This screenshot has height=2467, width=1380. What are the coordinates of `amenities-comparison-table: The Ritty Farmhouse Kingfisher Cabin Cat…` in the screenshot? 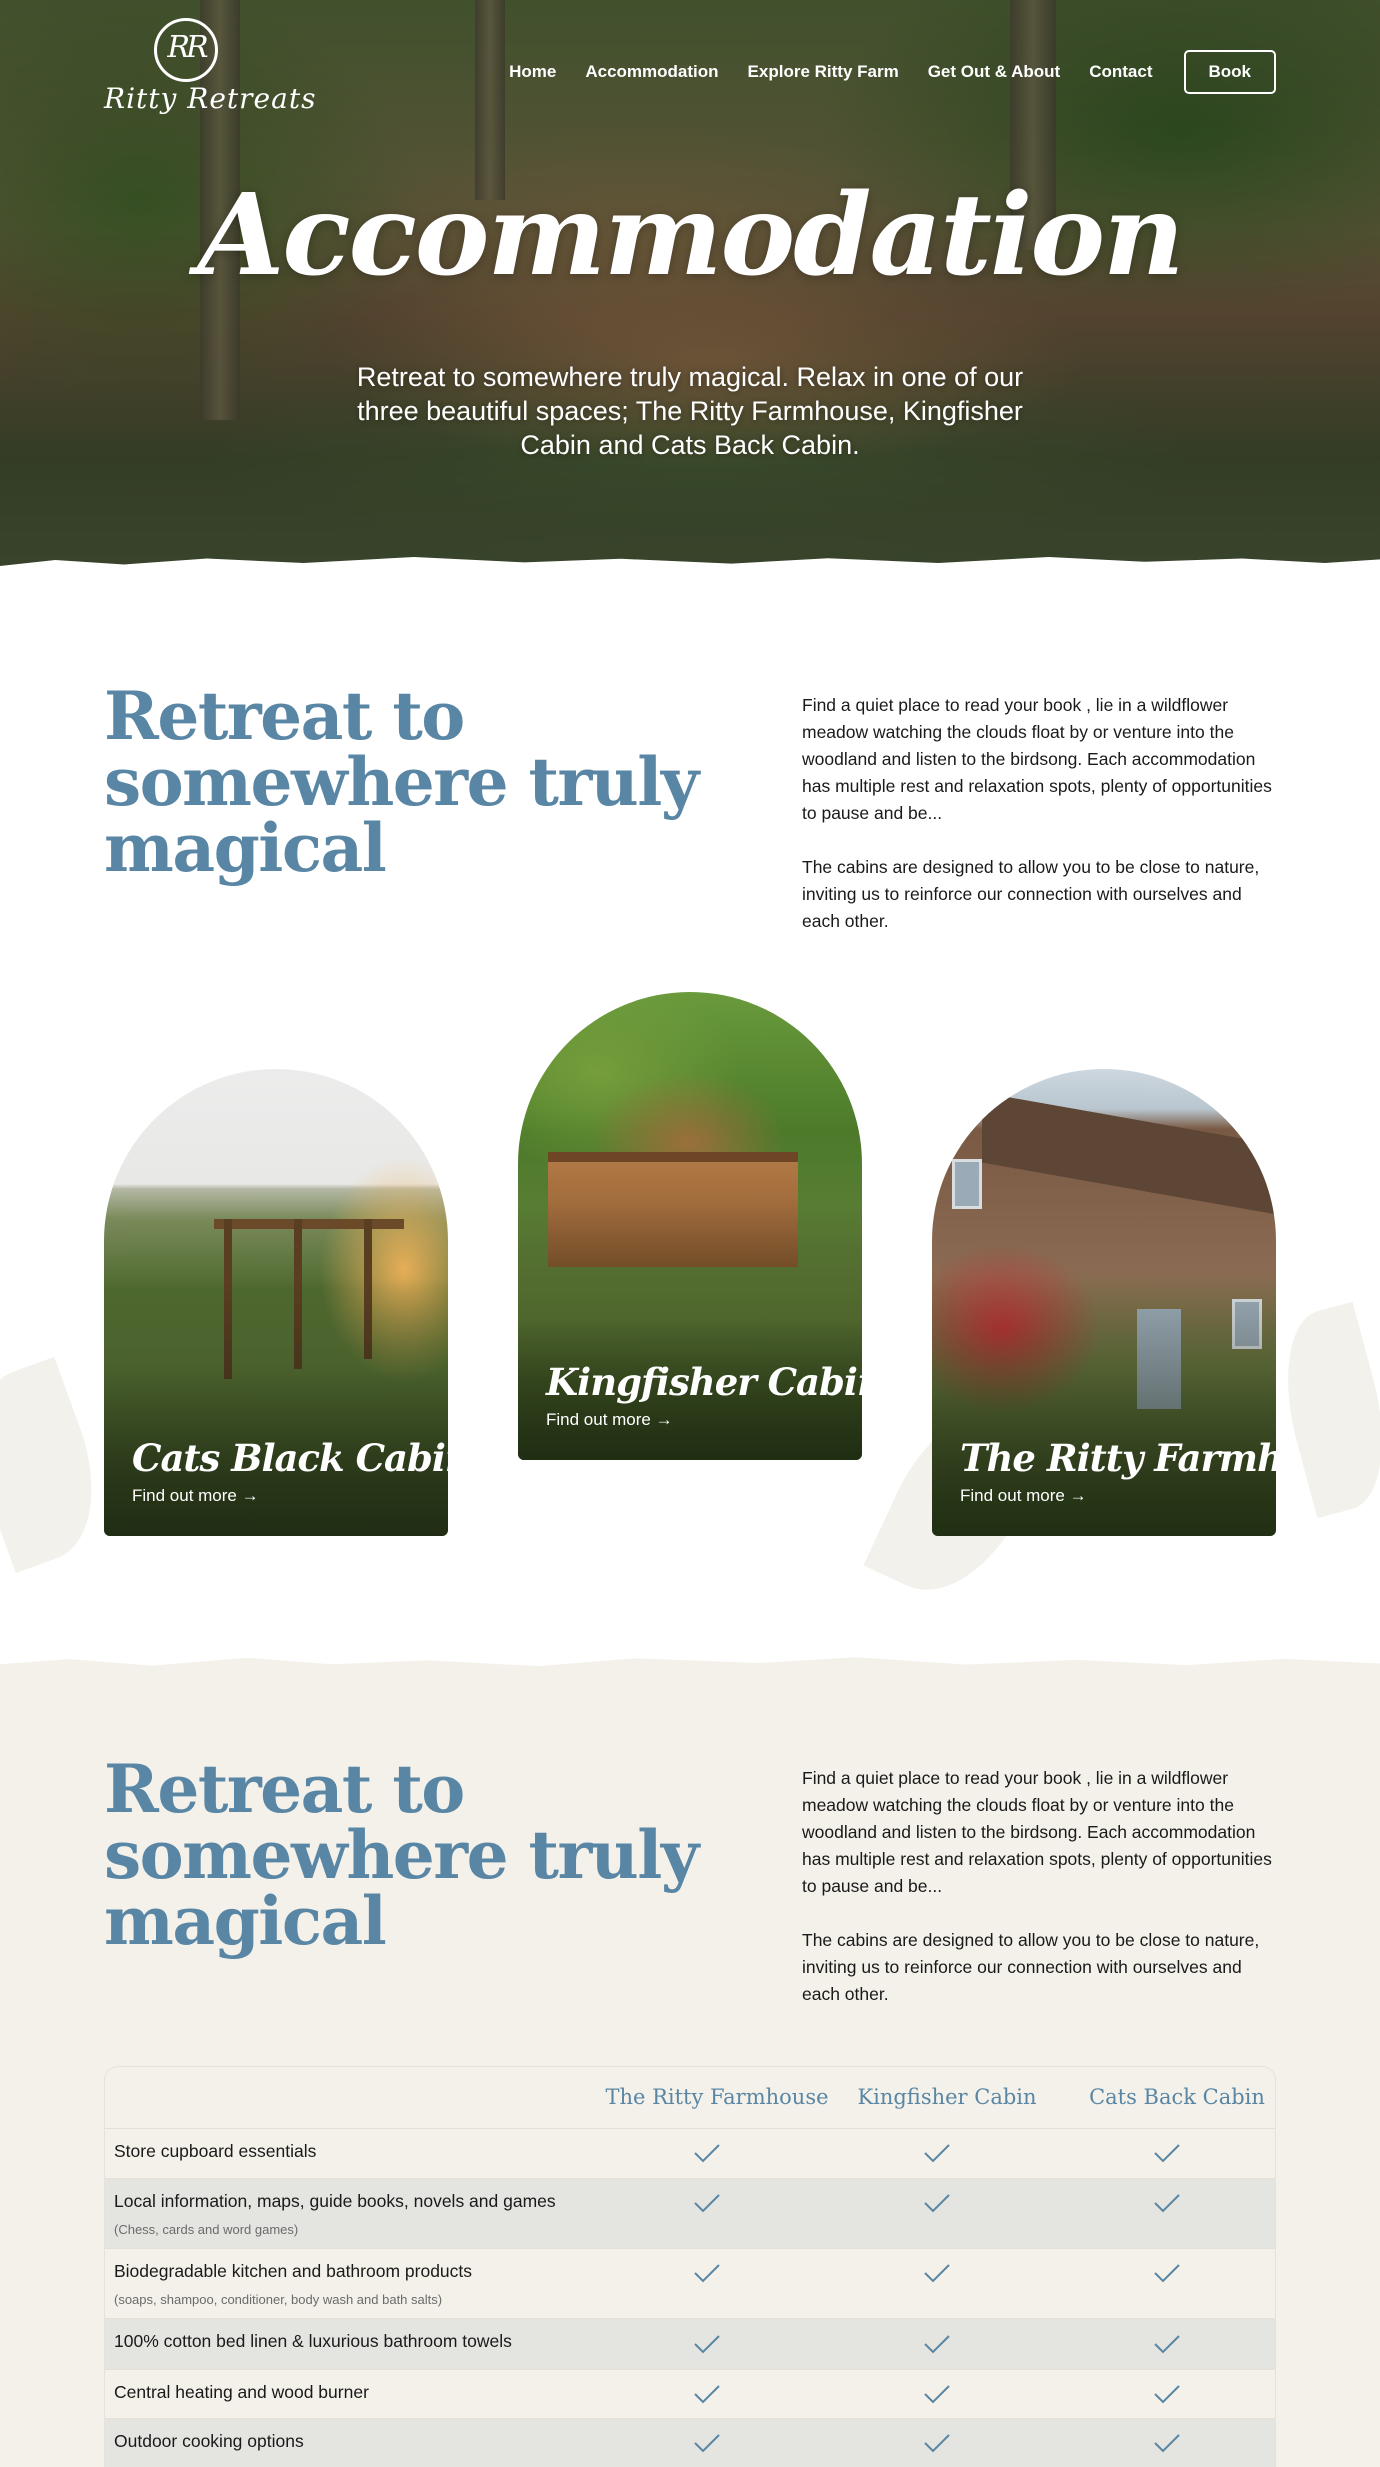 It's located at (690, 2266).